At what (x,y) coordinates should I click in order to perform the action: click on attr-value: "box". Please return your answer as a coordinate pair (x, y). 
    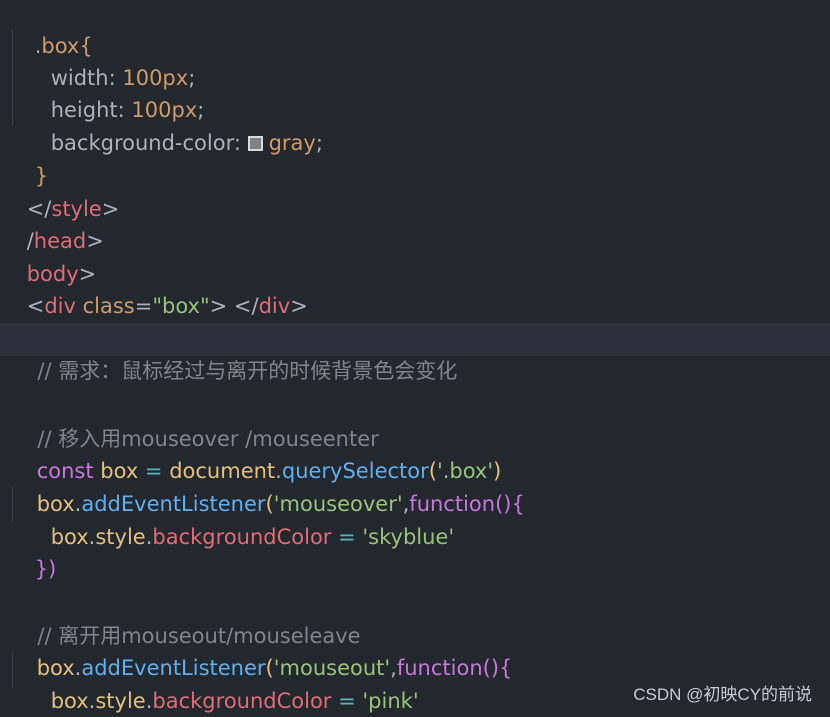
    Looking at the image, I should click on (181, 306).